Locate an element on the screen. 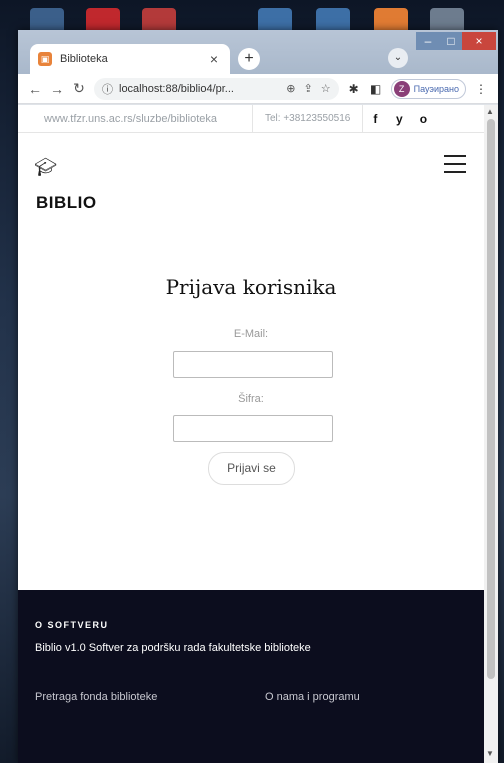  minimize-button: – is located at coordinates (428, 41).